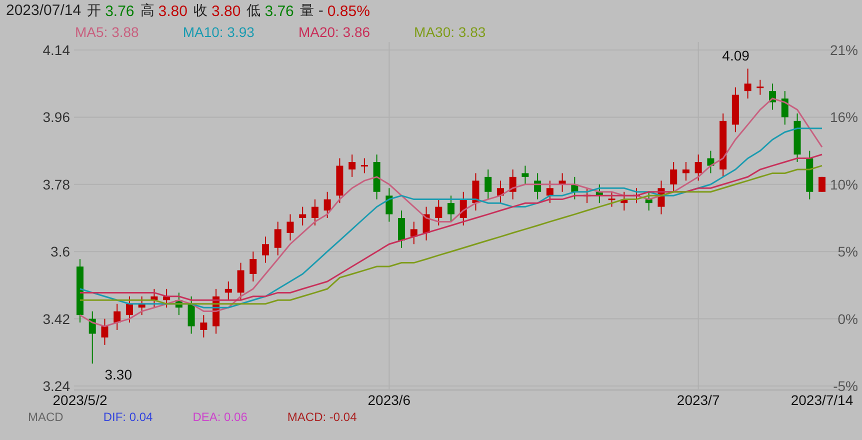 The width and height of the screenshot is (862, 440). I want to click on price-tick-label: 3.42, so click(56, 318).